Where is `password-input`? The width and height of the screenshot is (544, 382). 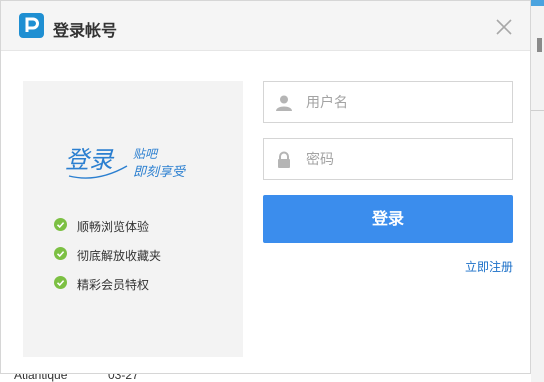
password-input is located at coordinates (406, 160).